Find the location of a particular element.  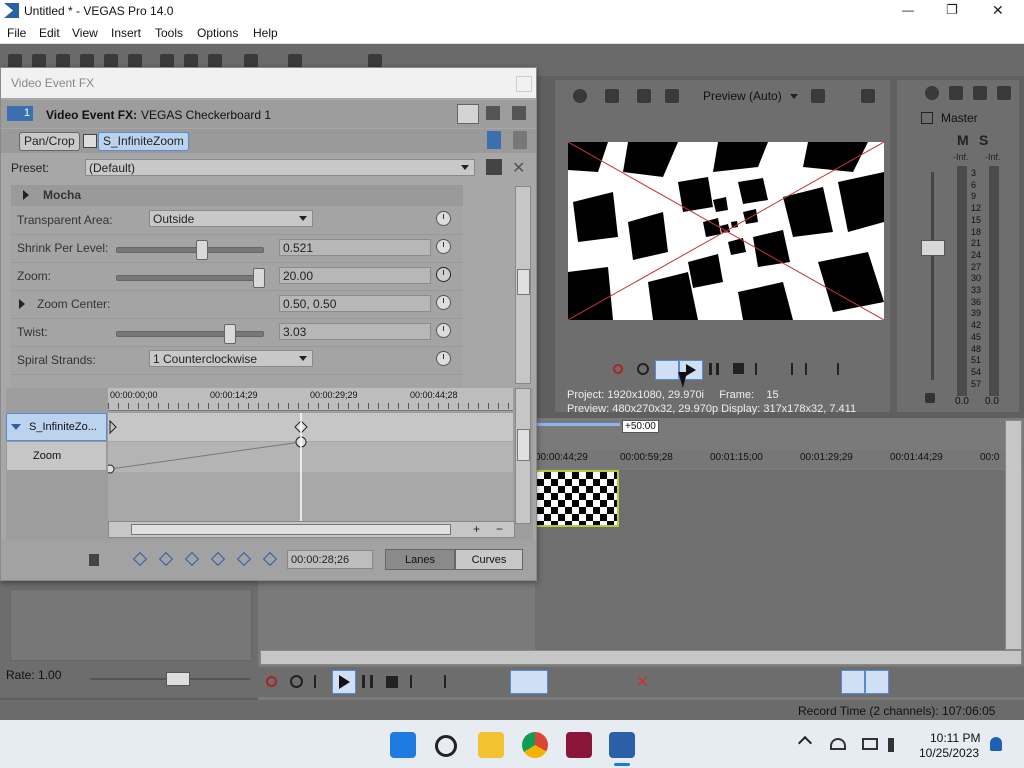

curves-button: Curves is located at coordinates (489, 559).